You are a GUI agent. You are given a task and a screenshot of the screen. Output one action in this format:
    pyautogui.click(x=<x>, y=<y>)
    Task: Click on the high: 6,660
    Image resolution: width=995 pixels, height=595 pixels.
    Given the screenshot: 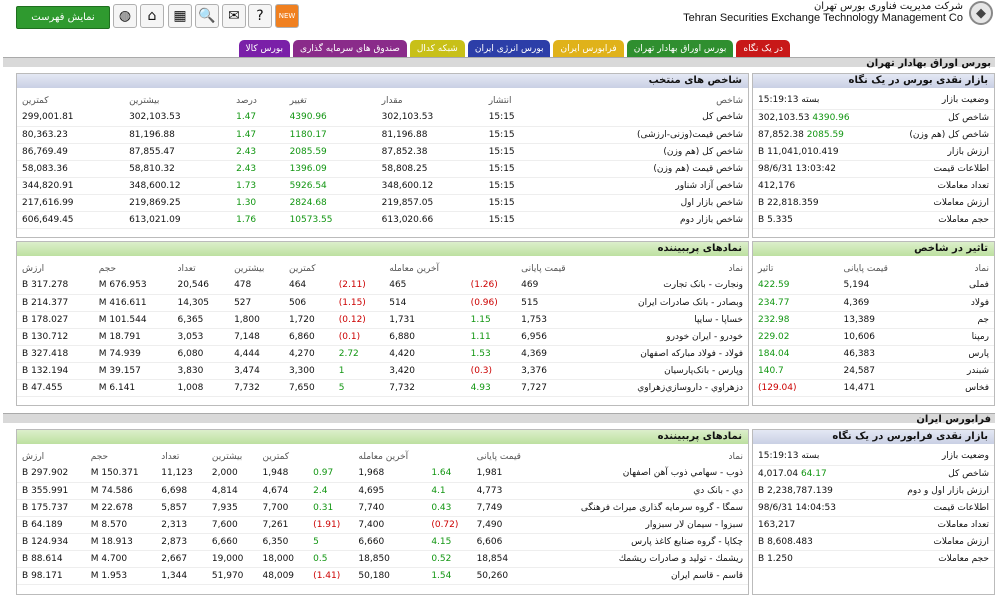 What is the action you would take?
    pyautogui.click(x=224, y=541)
    